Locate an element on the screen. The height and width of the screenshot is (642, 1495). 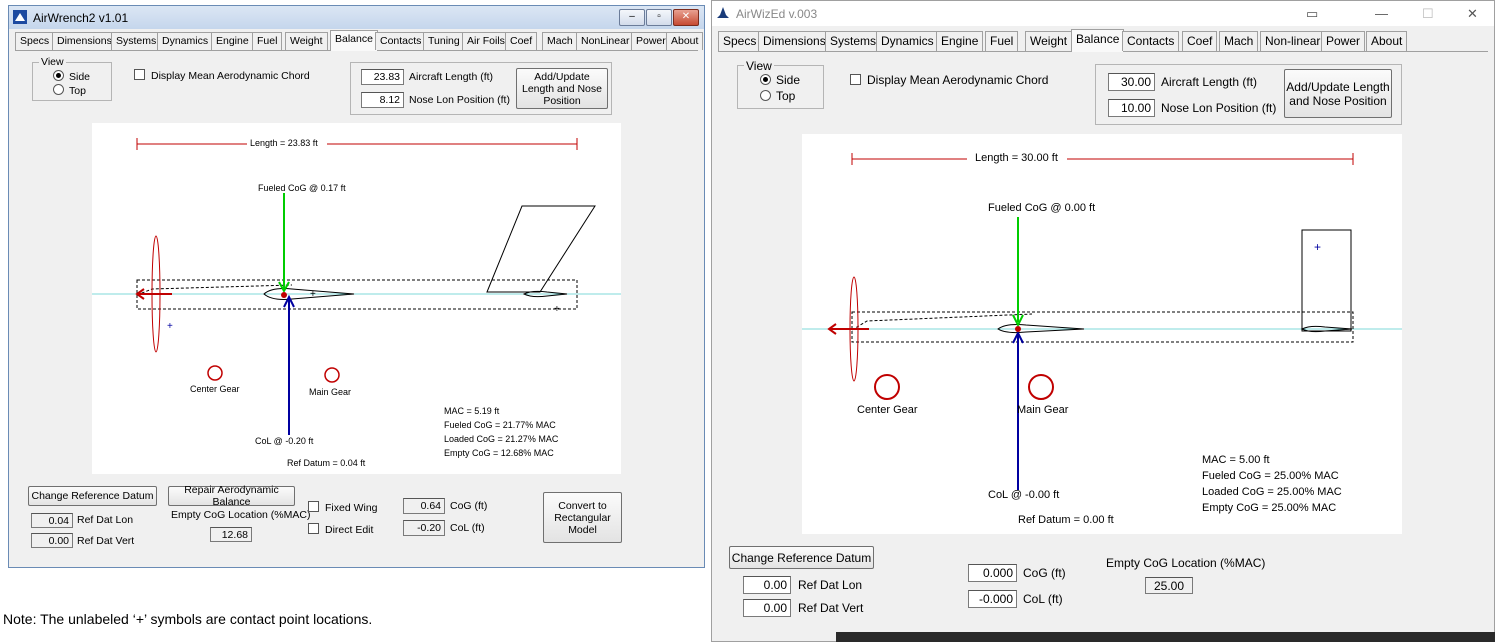
ref-datum-label: Ref Datum = 0.04 ft is located at coordinates (326, 463).